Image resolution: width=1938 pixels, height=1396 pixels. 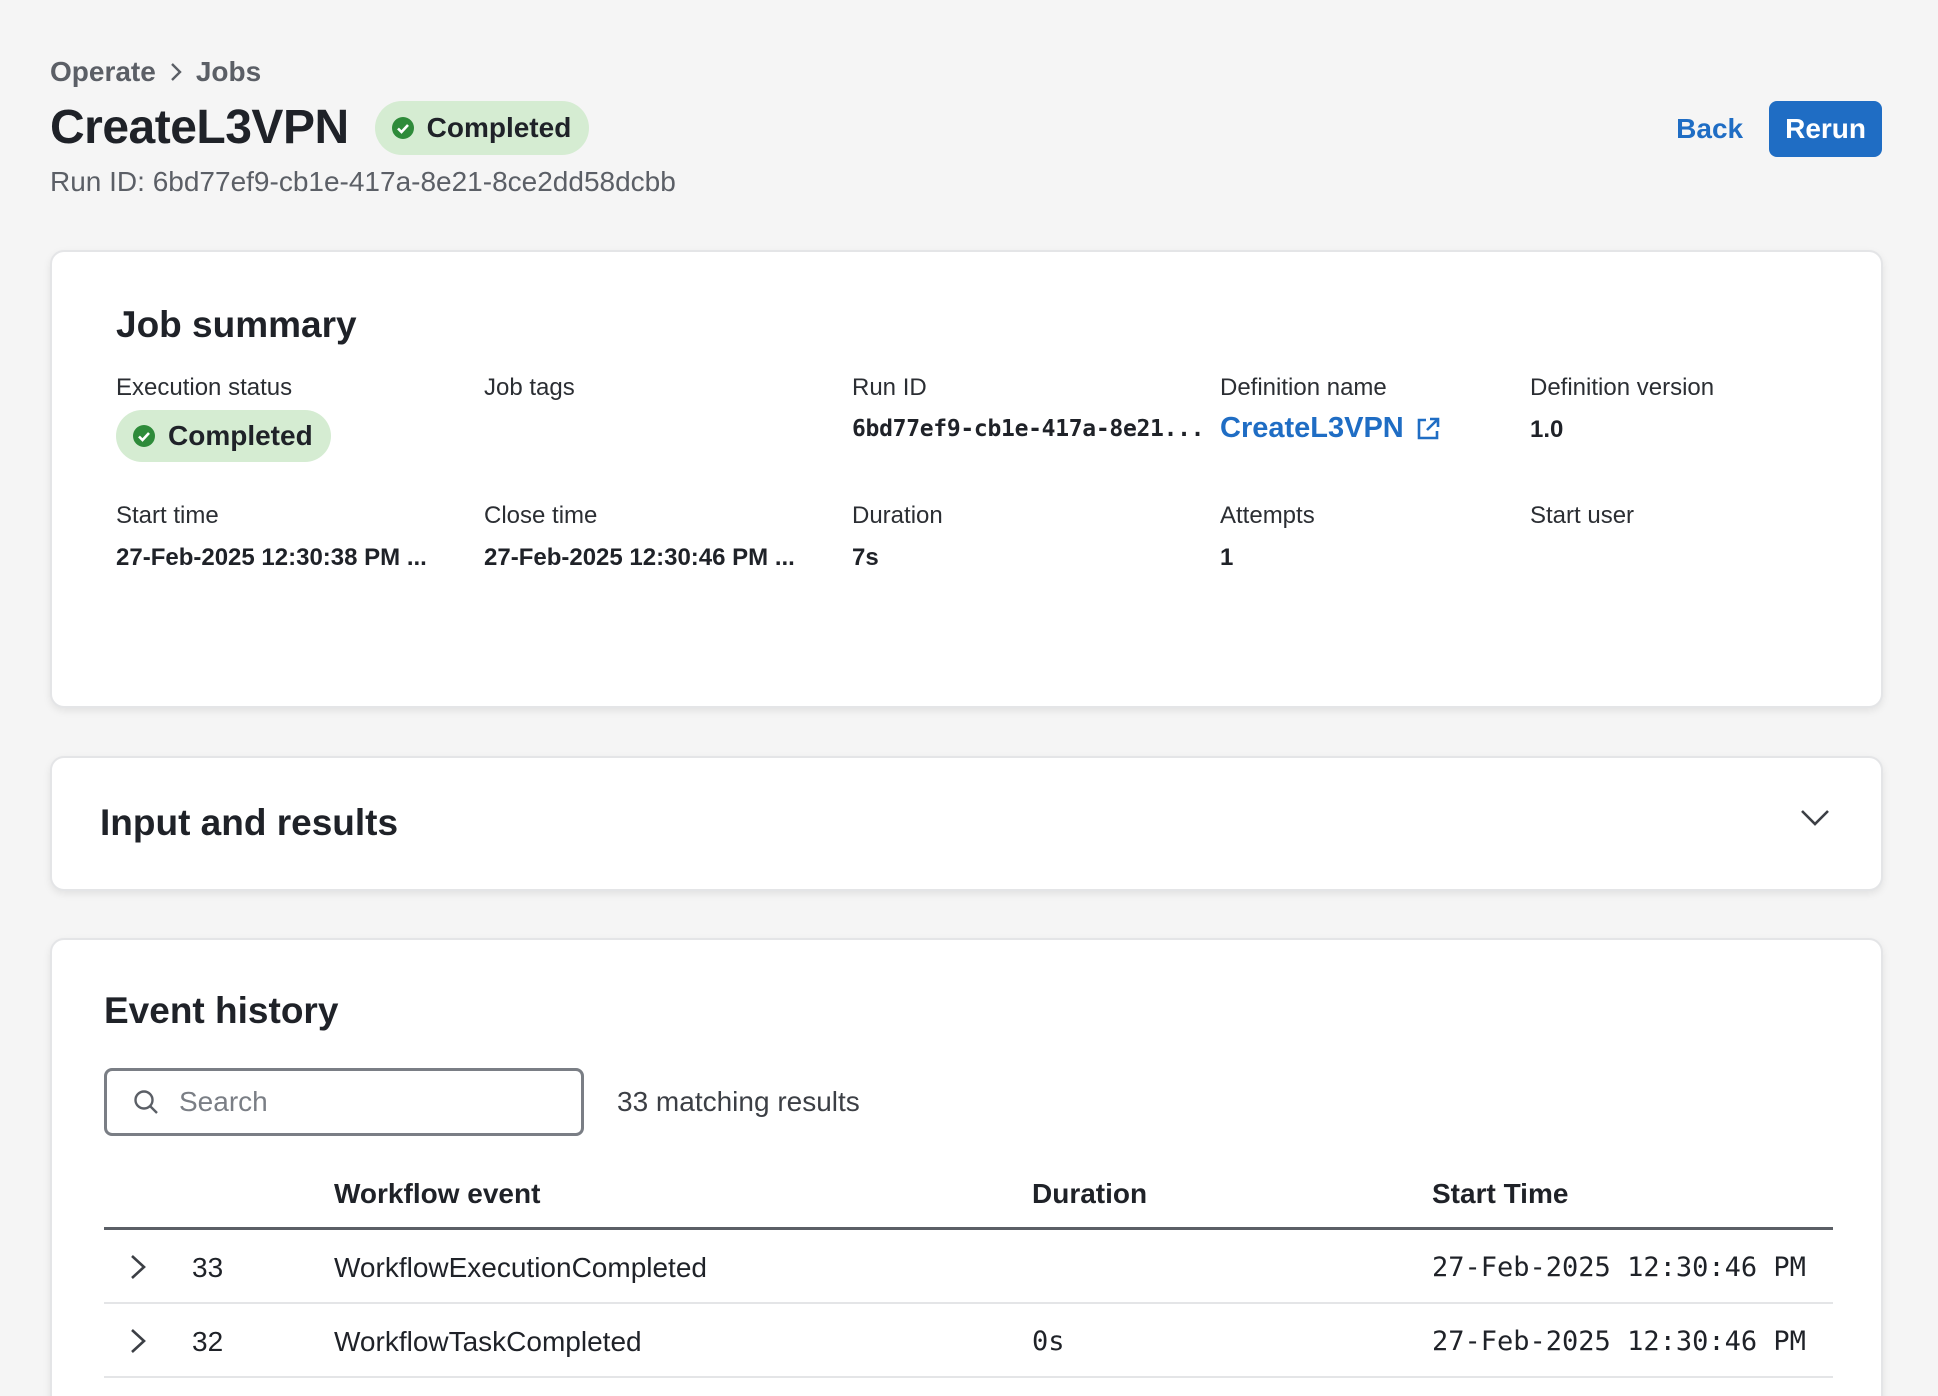 I want to click on event-id: 32, so click(x=208, y=1341).